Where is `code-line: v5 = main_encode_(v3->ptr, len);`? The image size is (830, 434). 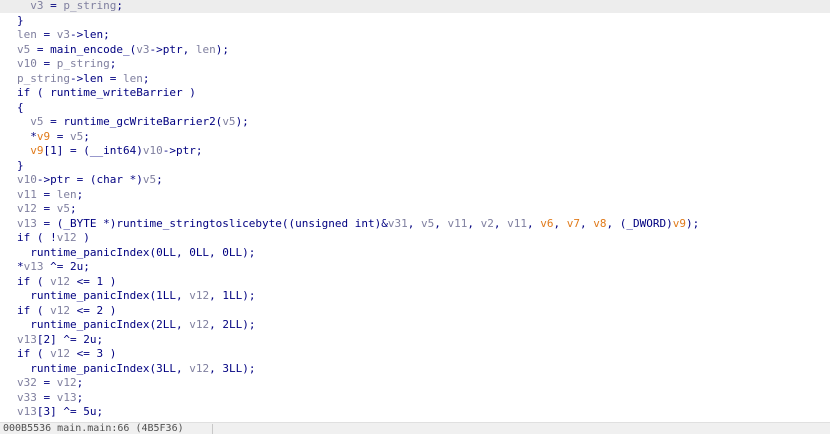 code-line: v5 = main_encode_(v3->ptr, len); is located at coordinates (123, 50).